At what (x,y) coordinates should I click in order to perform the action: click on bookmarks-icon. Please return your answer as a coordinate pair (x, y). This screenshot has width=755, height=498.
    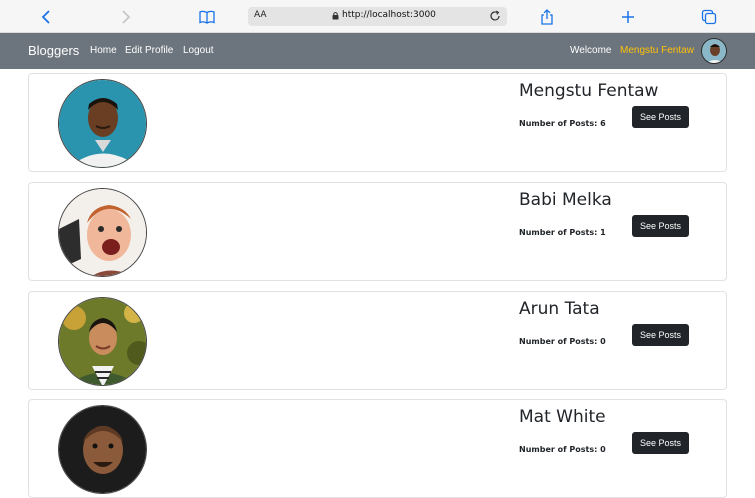
    Looking at the image, I should click on (207, 17).